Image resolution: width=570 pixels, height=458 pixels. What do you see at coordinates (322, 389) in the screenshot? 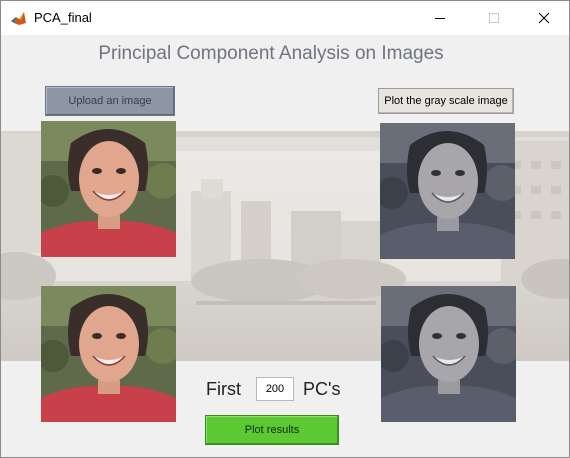
I see `pcs-label: PC's` at bounding box center [322, 389].